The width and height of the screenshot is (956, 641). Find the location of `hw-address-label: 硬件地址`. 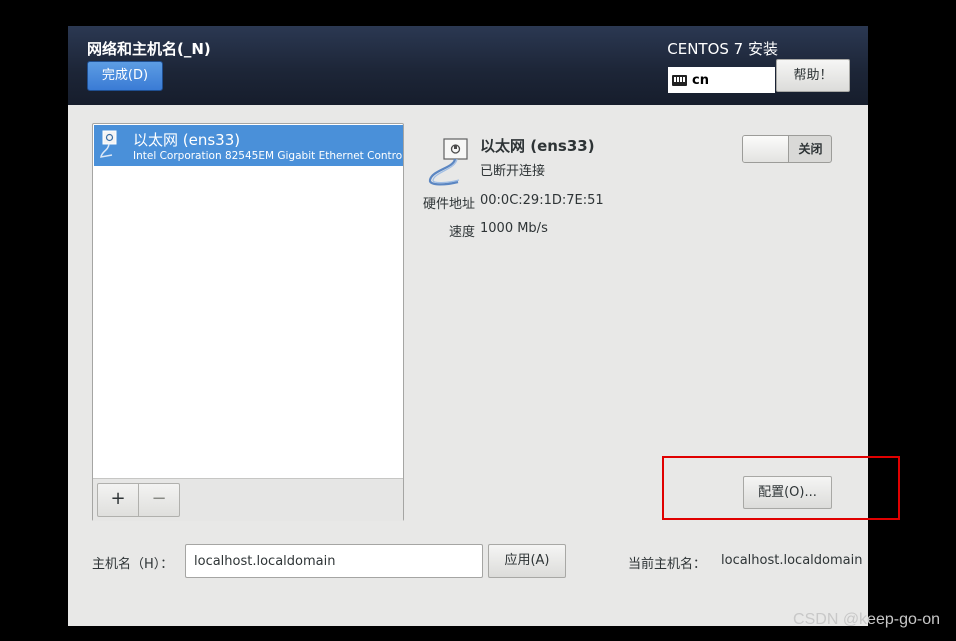

hw-address-label: 硬件地址 is located at coordinates (448, 204).